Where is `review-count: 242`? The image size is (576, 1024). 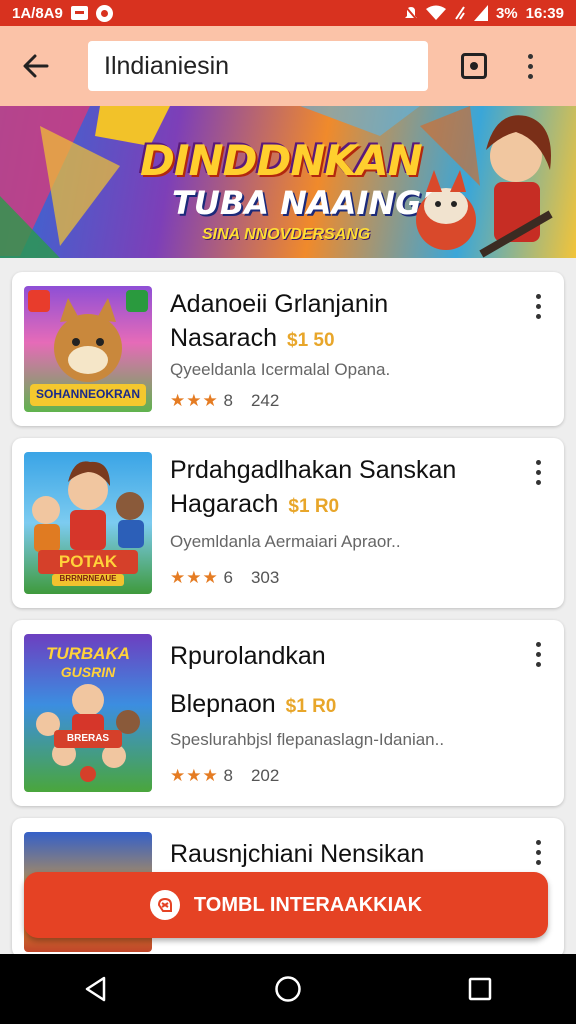 review-count: 242 is located at coordinates (265, 400).